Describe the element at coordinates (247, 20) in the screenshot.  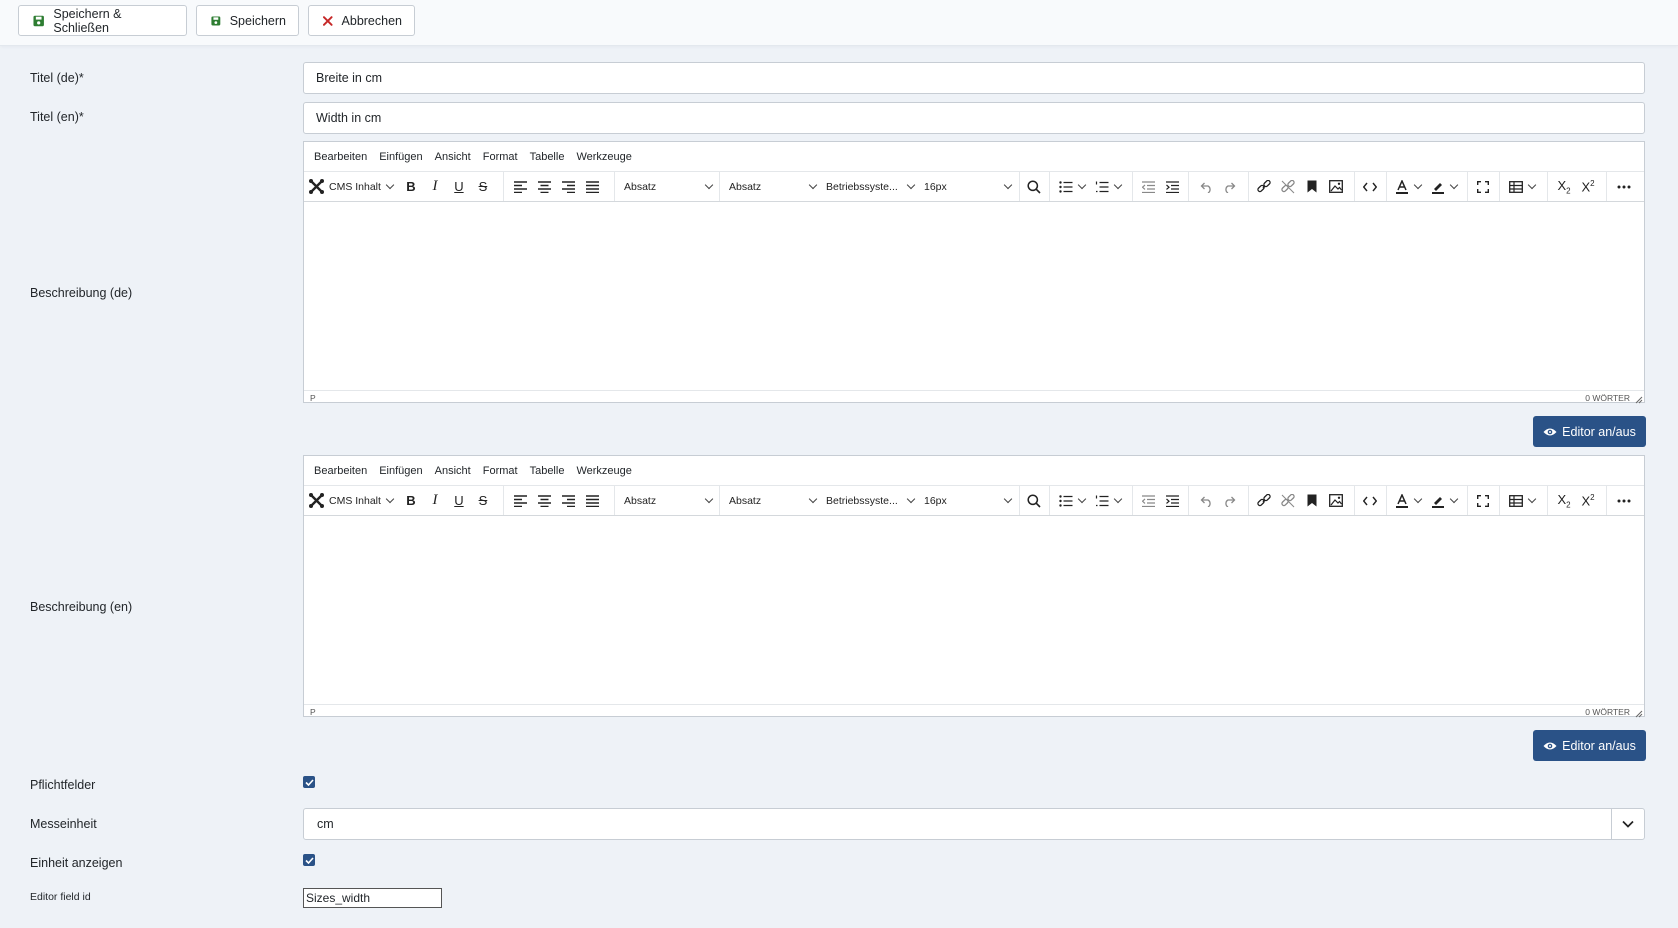
I see `save-button: Speichern` at that location.